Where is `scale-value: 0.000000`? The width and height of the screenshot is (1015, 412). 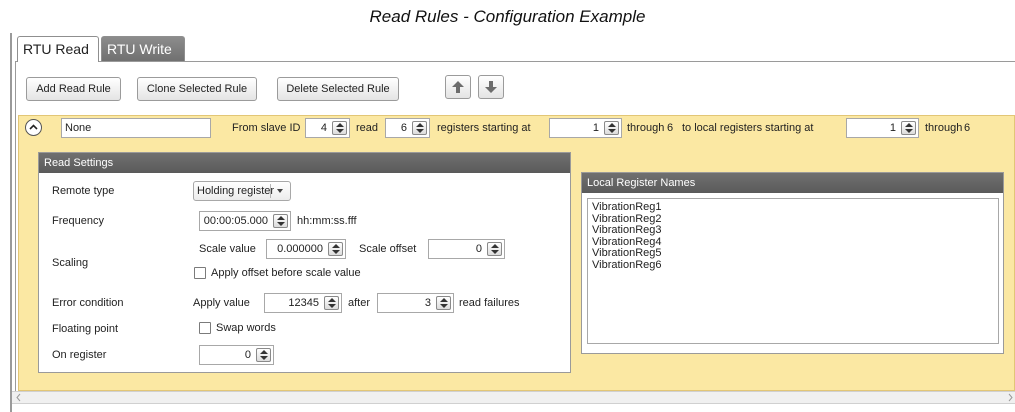
scale-value: 0.000000 is located at coordinates (300, 249).